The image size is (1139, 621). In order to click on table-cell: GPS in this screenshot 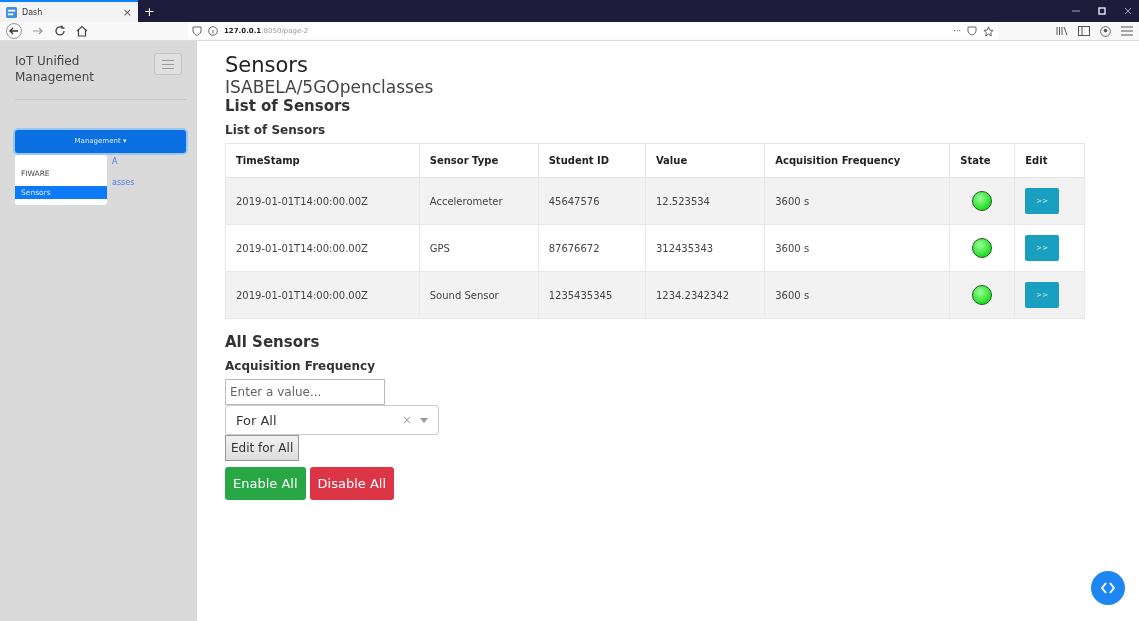, I will do `click(479, 248)`.